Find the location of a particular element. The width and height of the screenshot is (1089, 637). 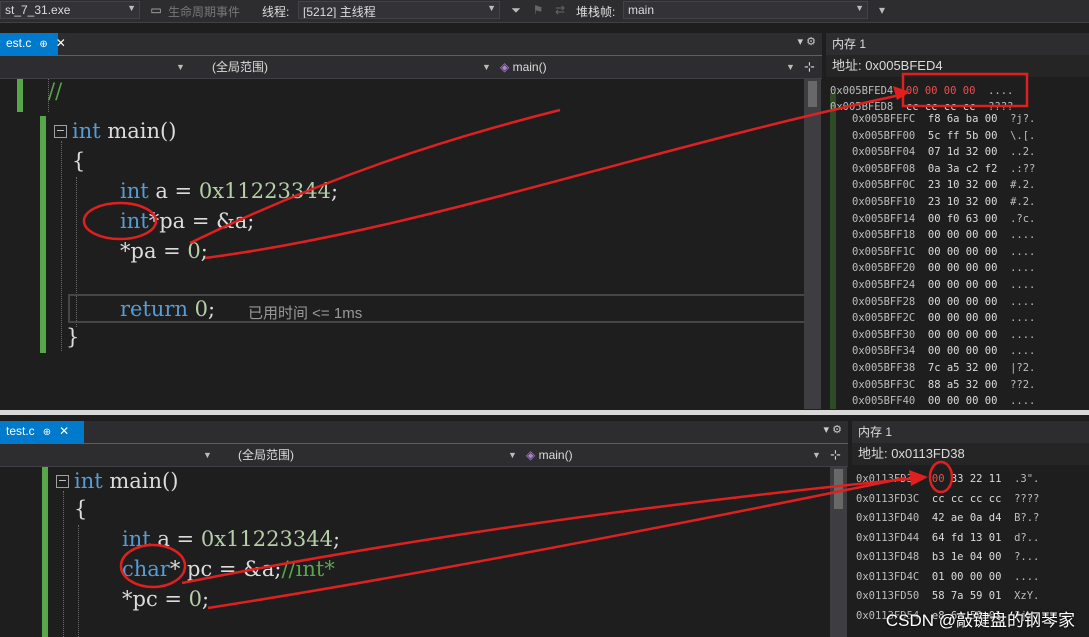

number-literal: 0x11223344 is located at coordinates (264, 191).